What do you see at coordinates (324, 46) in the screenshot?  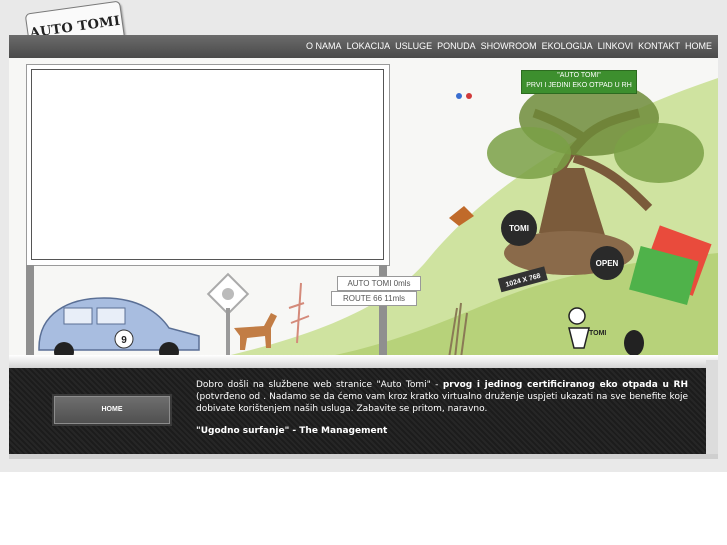 I see `nav-item-o-nama: O NAMA` at bounding box center [324, 46].